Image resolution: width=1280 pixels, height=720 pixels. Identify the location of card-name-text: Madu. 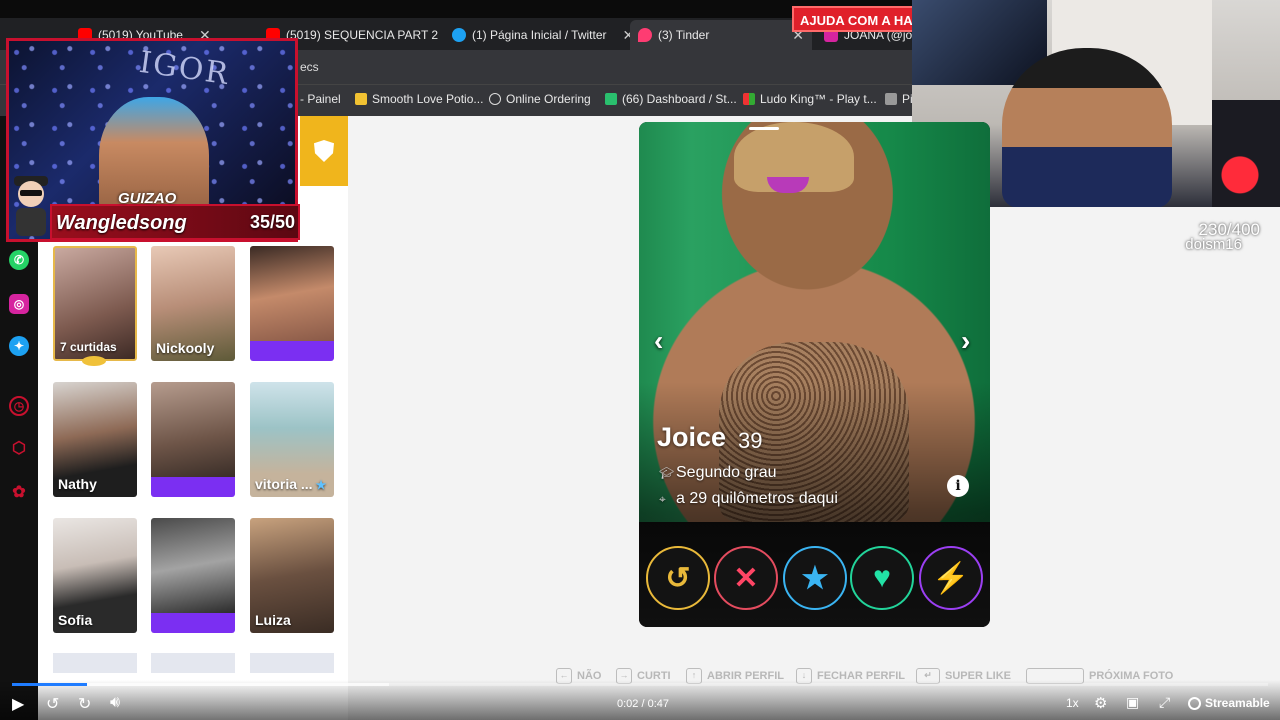
(174, 487).